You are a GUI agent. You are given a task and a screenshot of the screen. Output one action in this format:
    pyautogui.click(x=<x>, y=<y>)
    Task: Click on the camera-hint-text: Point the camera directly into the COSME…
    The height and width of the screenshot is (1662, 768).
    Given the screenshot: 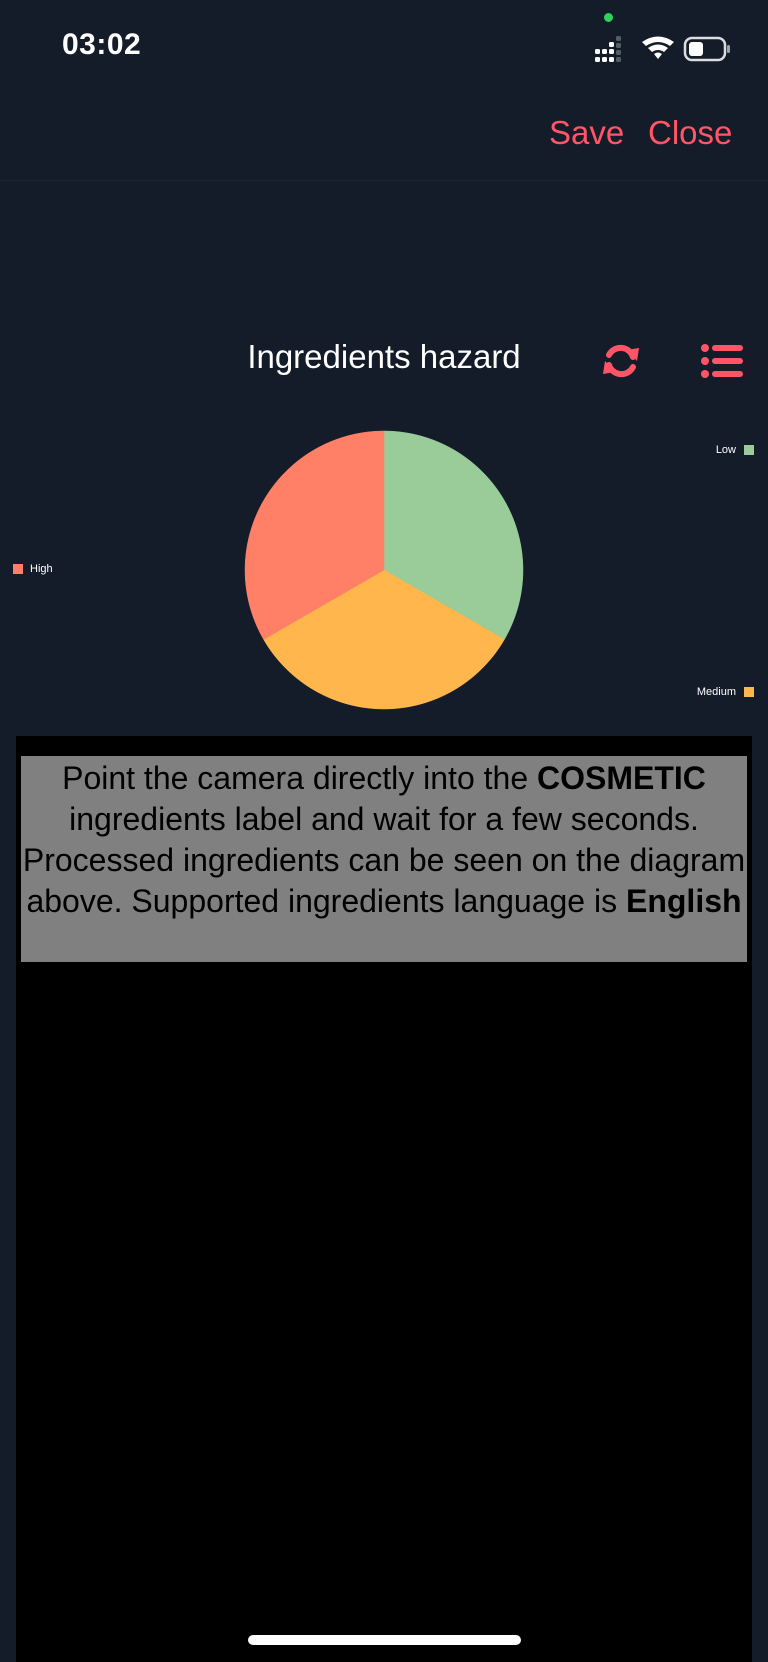 What is the action you would take?
    pyautogui.click(x=384, y=859)
    